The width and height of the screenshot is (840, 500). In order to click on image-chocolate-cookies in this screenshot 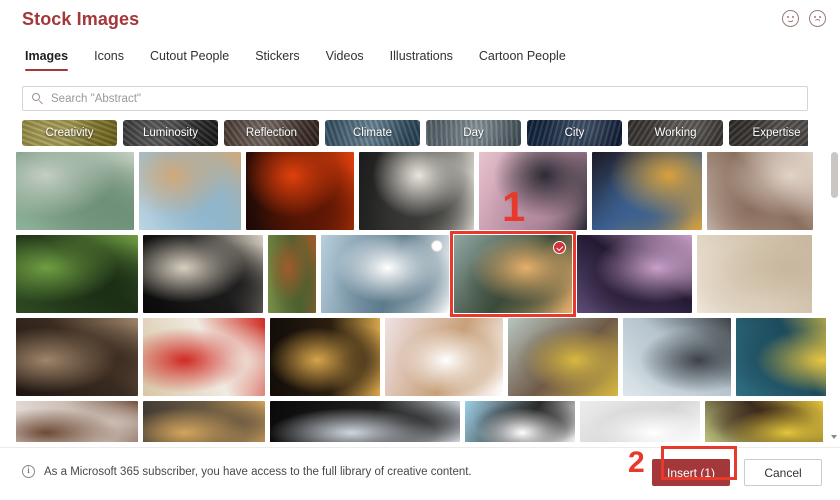, I will do `click(77, 357)`.